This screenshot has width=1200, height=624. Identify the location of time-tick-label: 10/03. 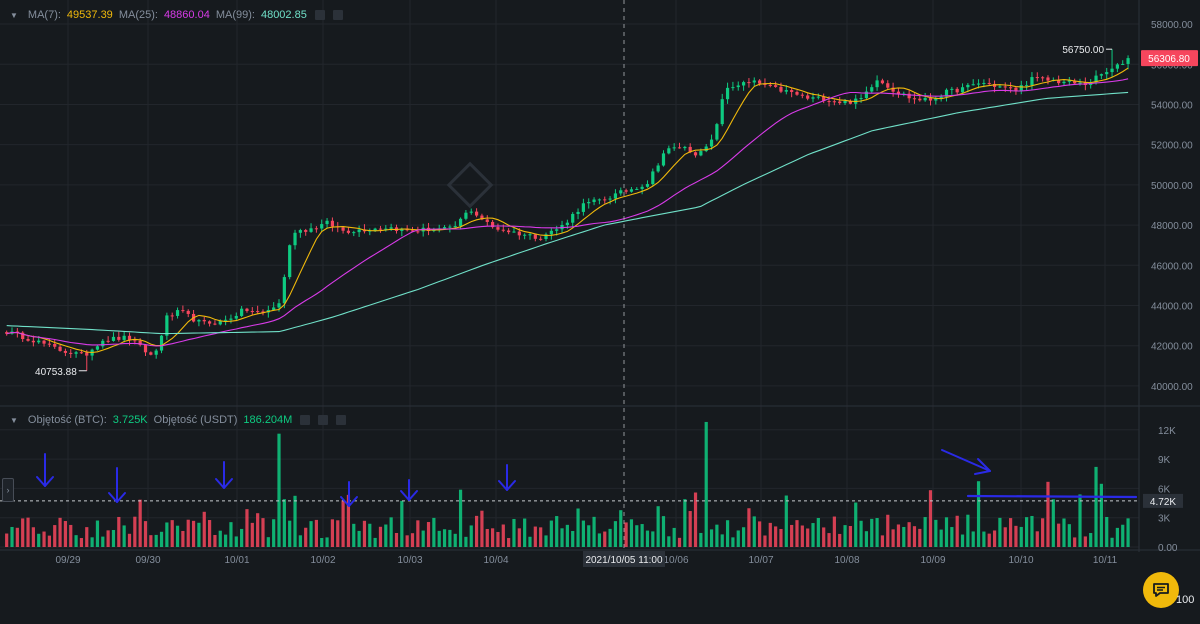
(409, 560).